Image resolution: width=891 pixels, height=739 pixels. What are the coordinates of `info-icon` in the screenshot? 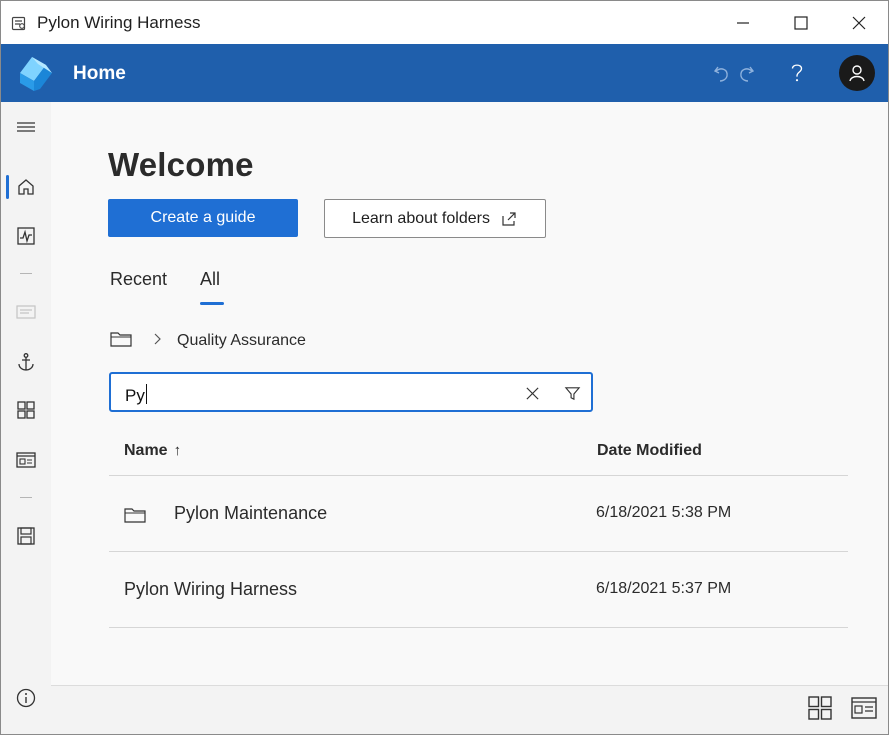 It's located at (26, 698).